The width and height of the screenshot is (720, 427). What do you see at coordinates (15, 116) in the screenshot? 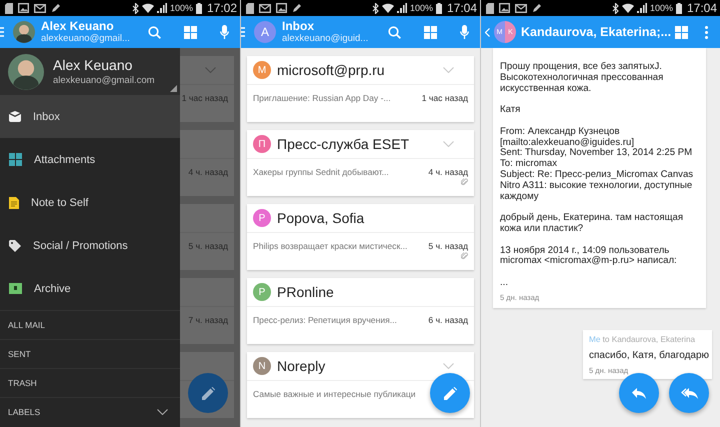
I see `inbox-icon` at bounding box center [15, 116].